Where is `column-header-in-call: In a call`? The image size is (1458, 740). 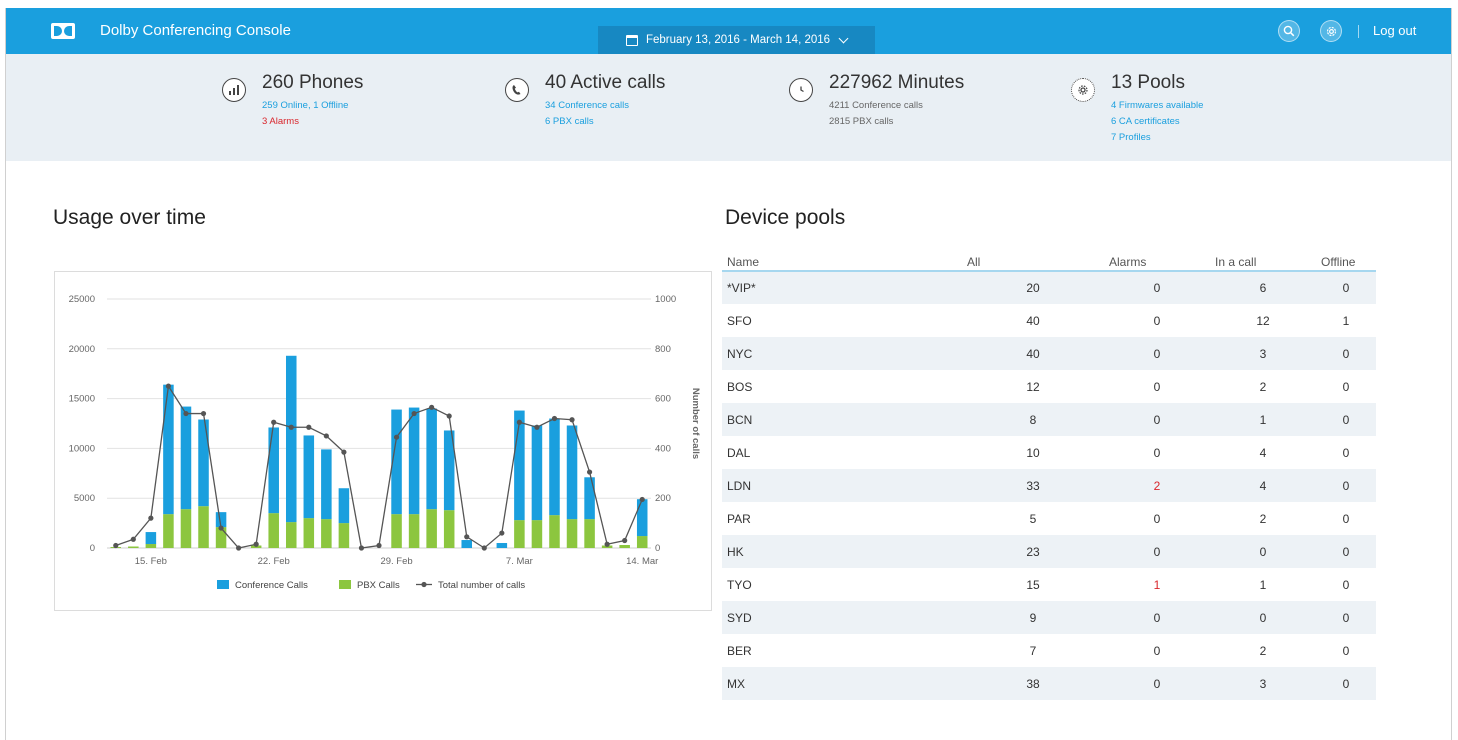
column-header-in-call: In a call is located at coordinates (1263, 263).